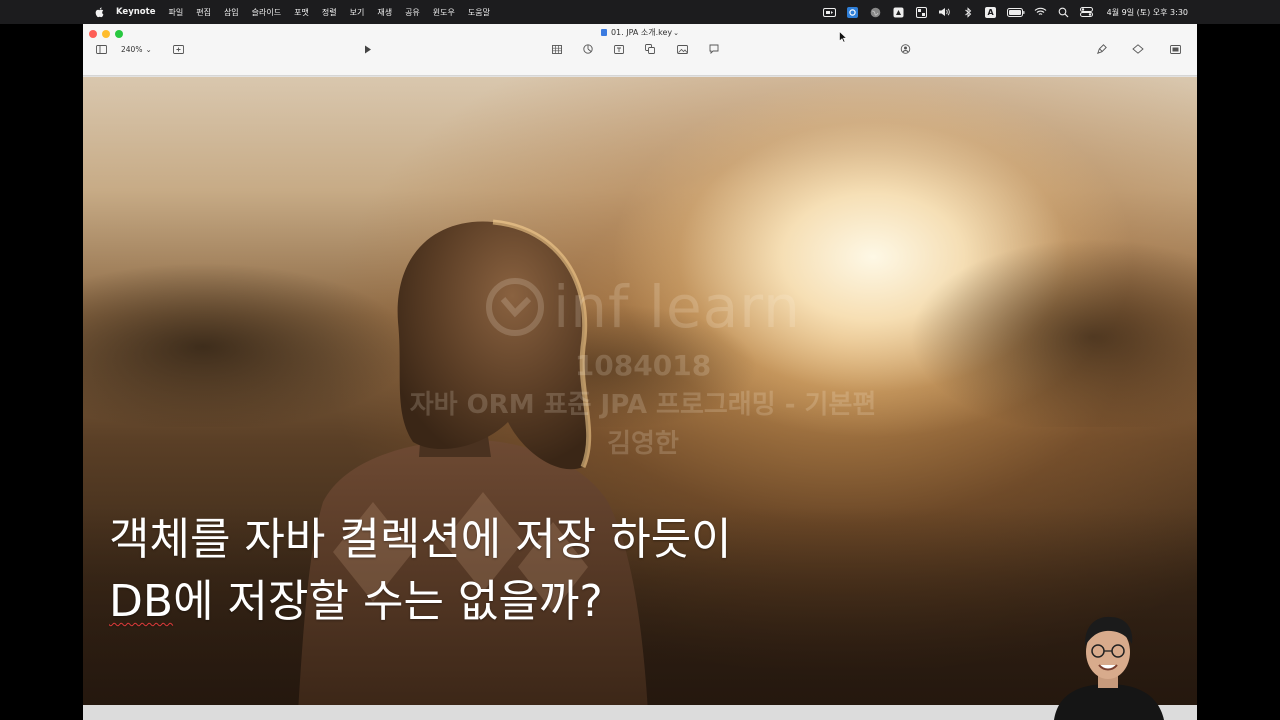  What do you see at coordinates (1175, 49) in the screenshot?
I see `document-inspector-icon` at bounding box center [1175, 49].